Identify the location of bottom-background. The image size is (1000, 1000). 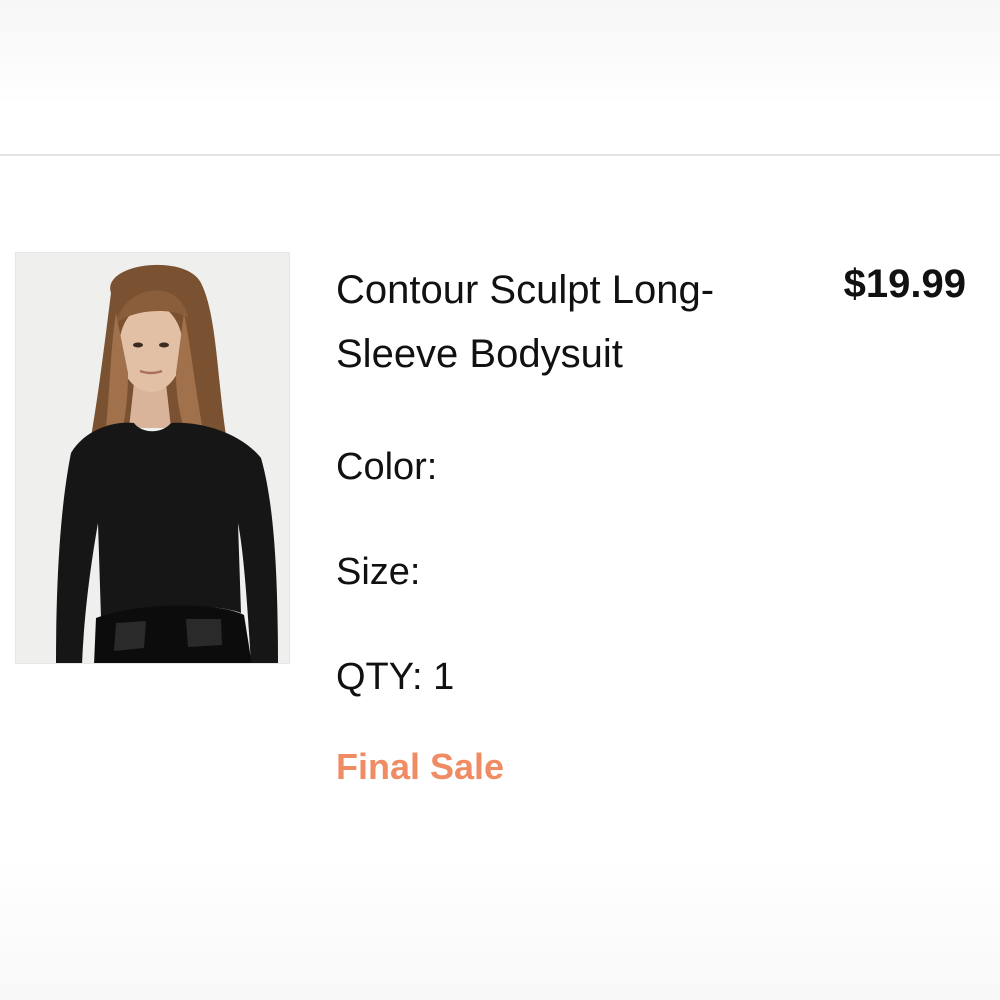
(500, 930).